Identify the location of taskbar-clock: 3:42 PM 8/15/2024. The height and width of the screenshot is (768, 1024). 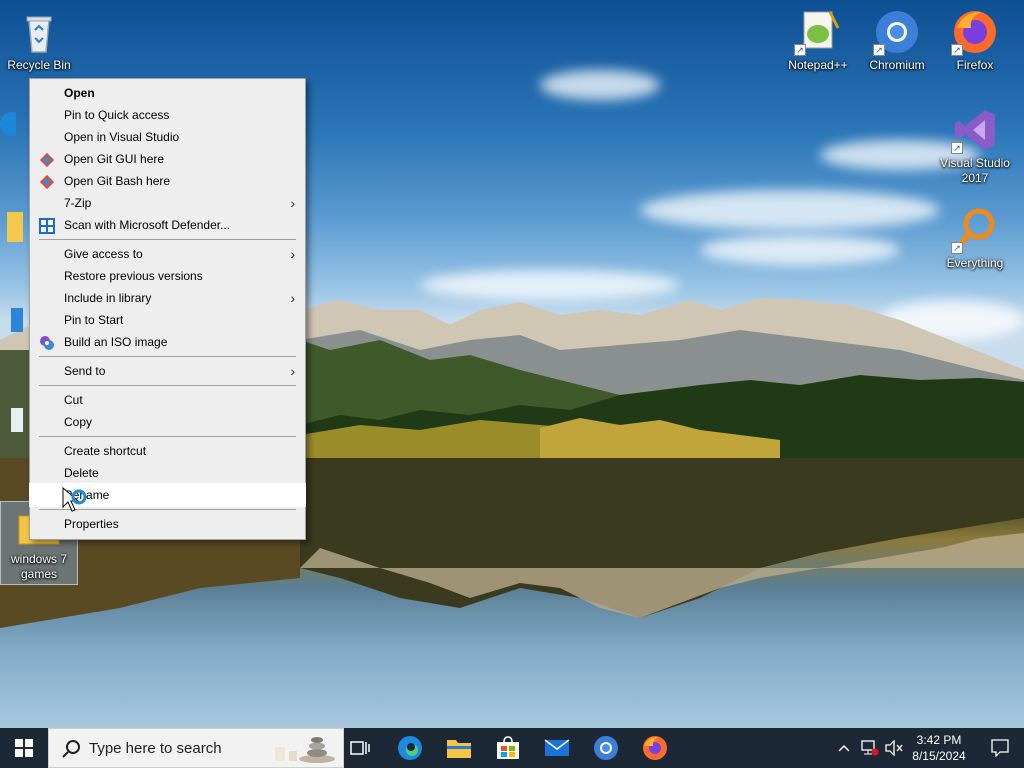
(939, 748).